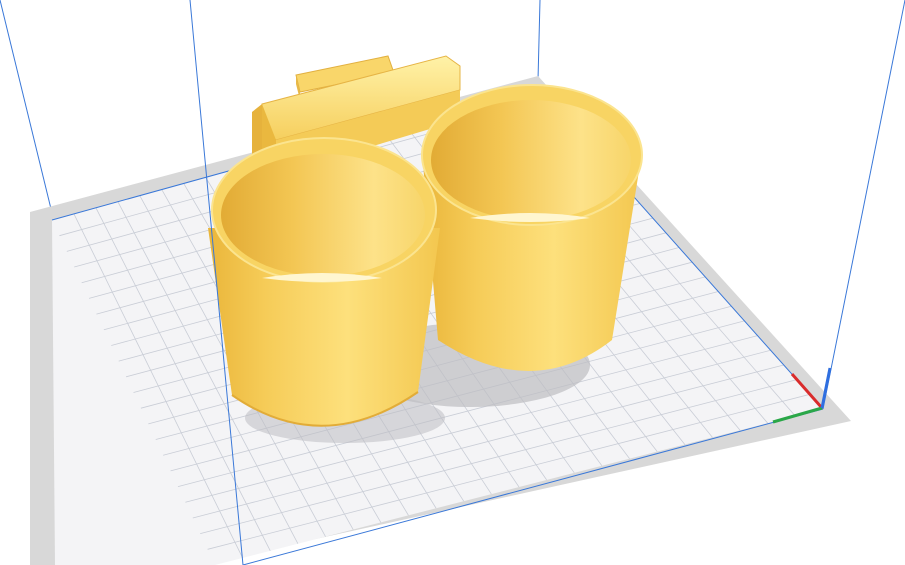 The width and height of the screenshot is (905, 565). Describe the element at coordinates (324, 282) in the screenshot. I see `cup-left` at that location.